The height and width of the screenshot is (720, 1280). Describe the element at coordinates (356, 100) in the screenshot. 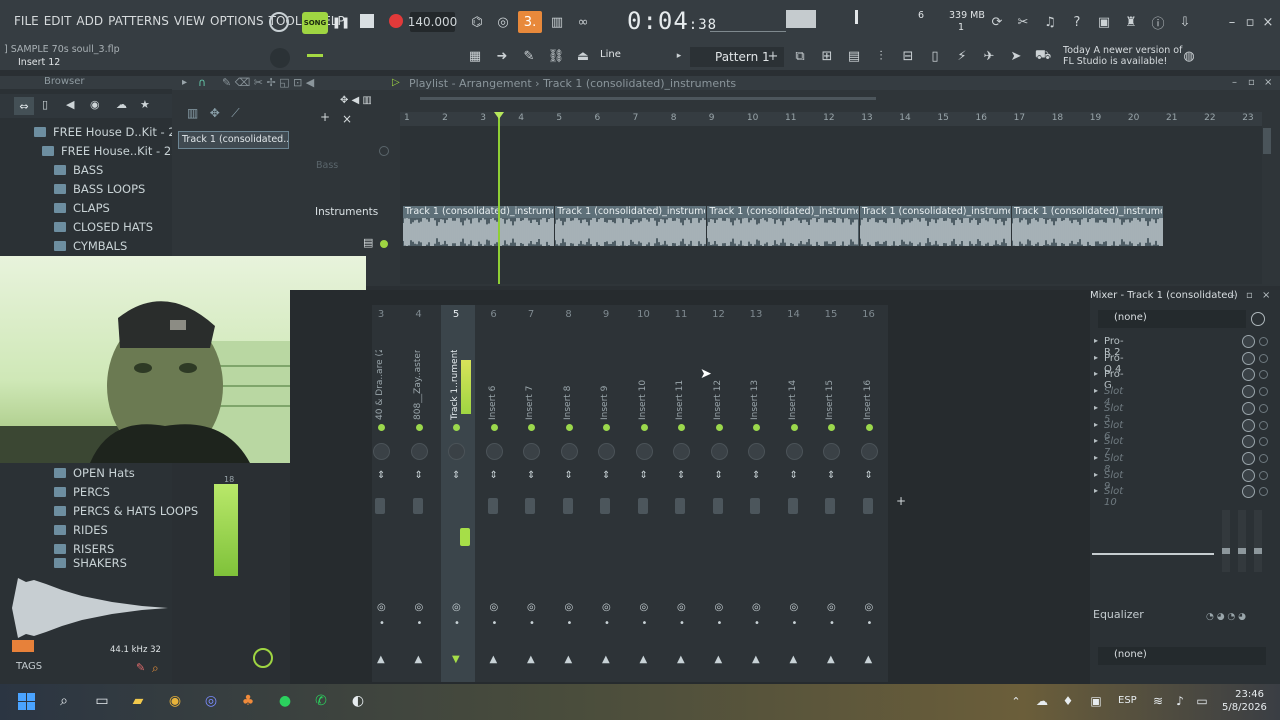

I see `playlist-zoom-icons: ✥ ◀ ▥` at that location.